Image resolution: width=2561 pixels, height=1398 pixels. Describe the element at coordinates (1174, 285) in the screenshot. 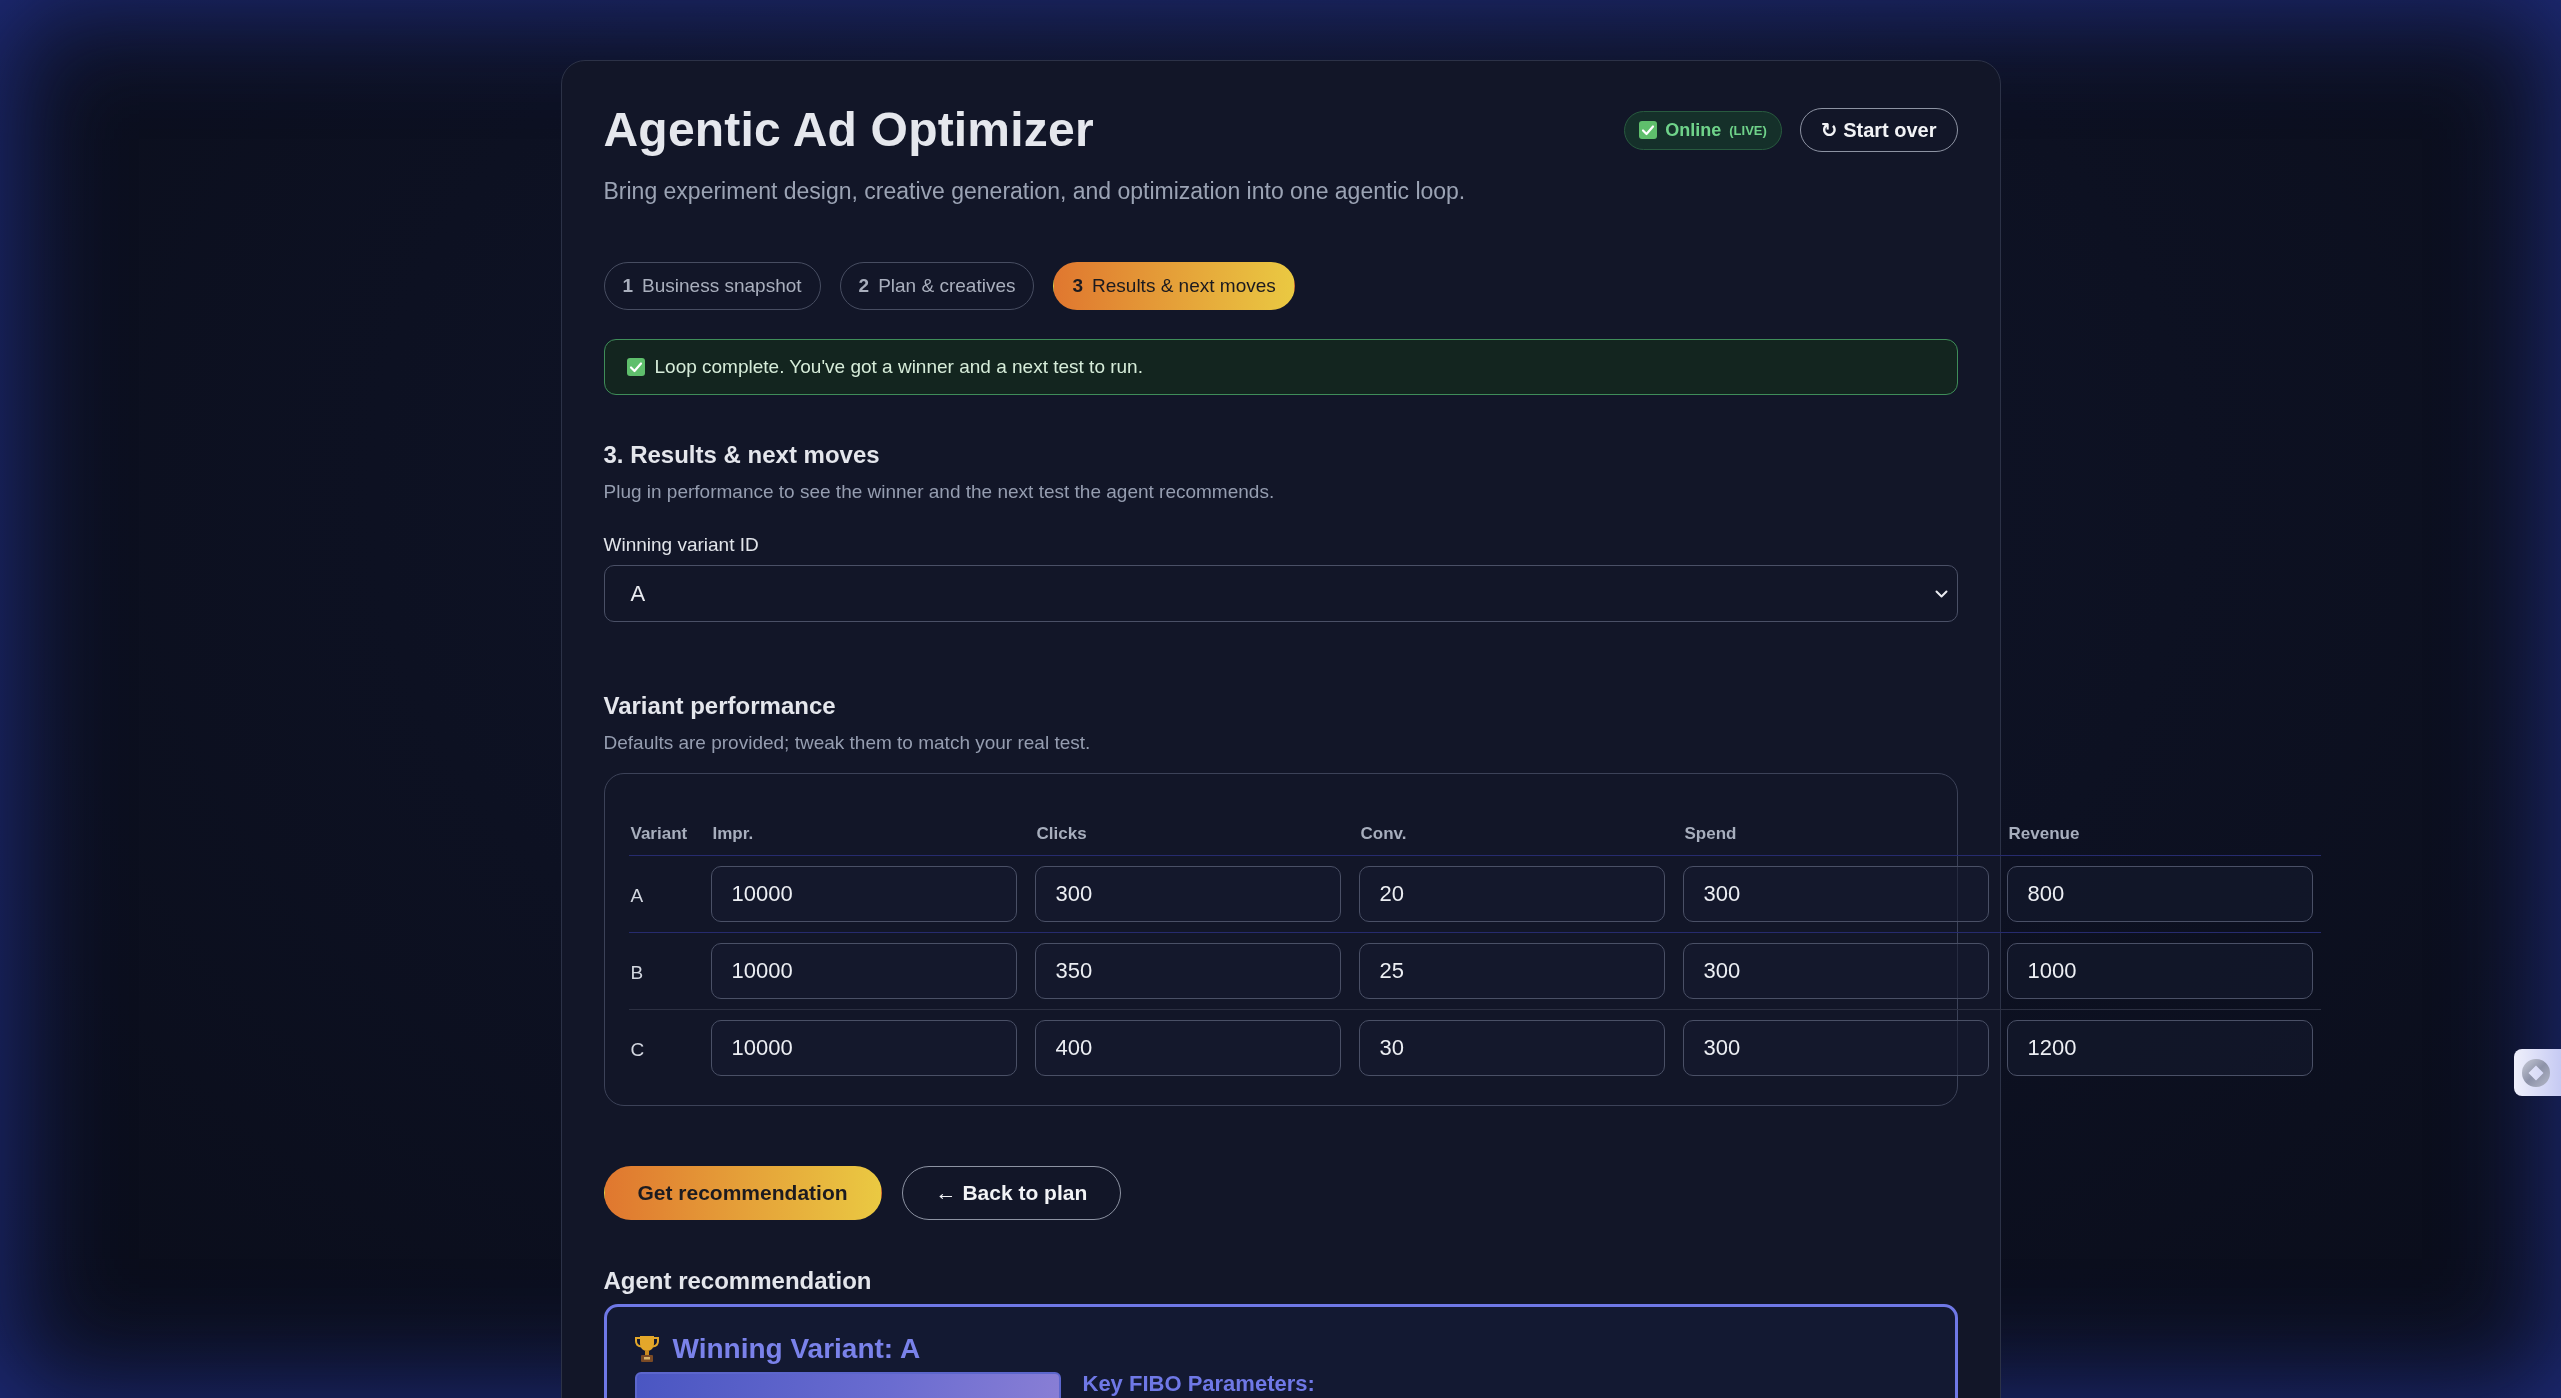

I see `step-tab: 3 Results & next moves` at that location.